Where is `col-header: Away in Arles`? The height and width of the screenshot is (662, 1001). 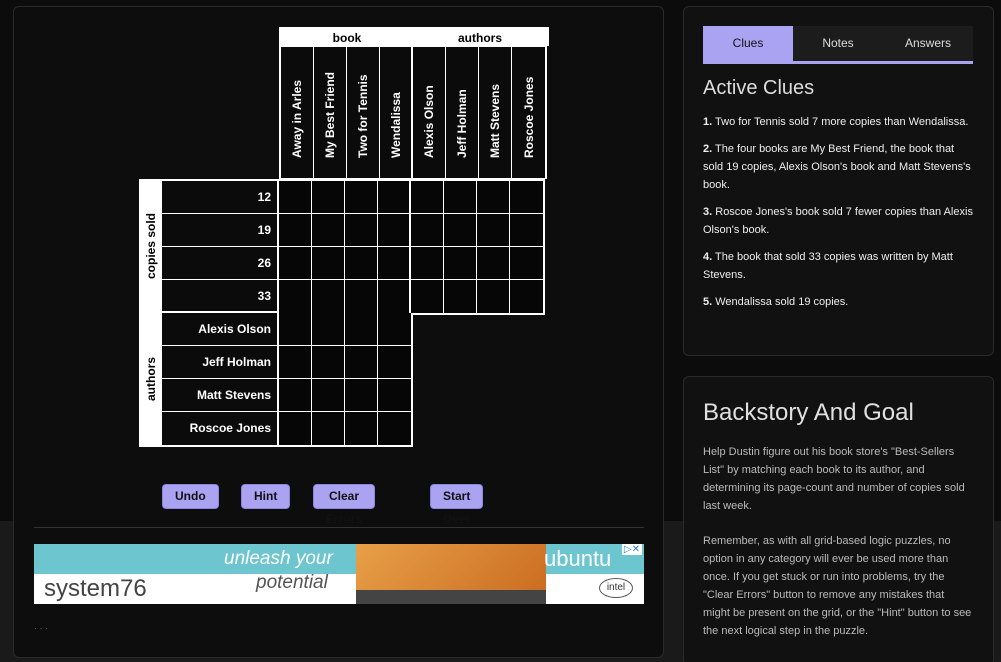 col-header: Away in Arles is located at coordinates (297, 112).